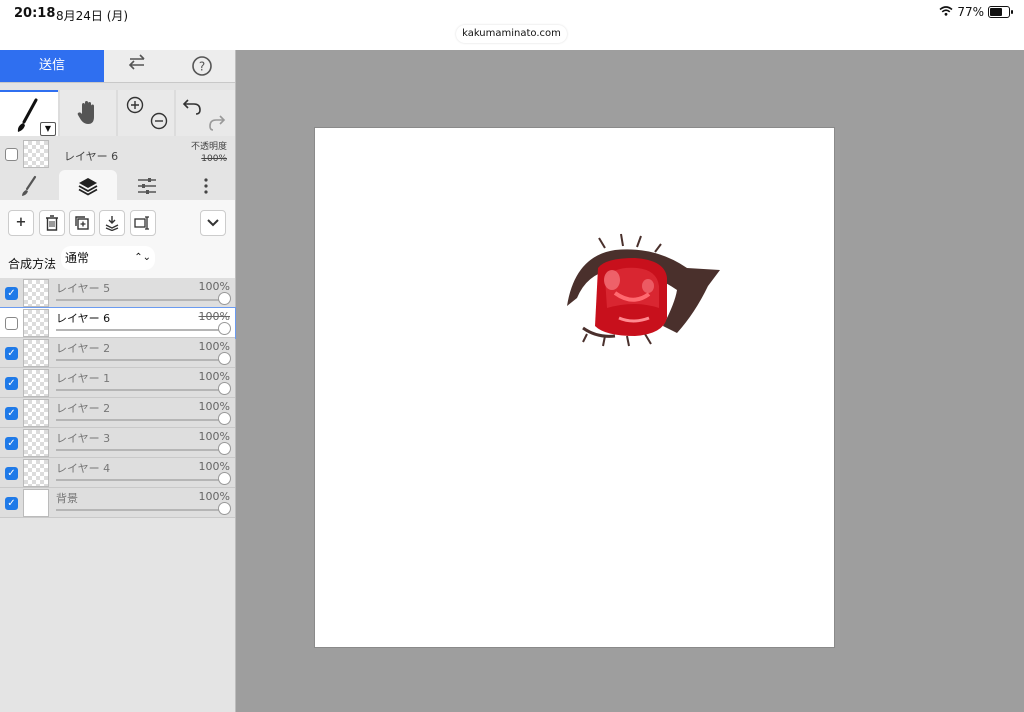  I want to click on send-button: 送信, so click(52, 66).